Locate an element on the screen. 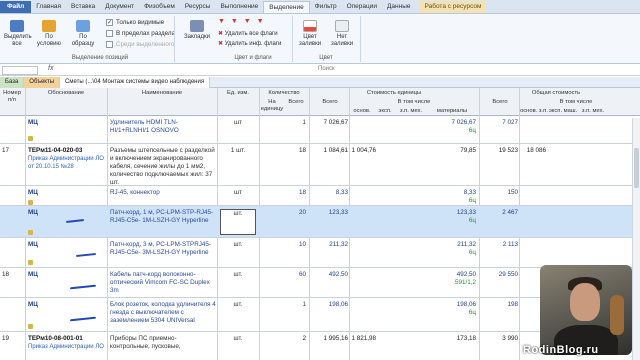 The image size is (640, 360). header-qty: Количество is located at coordinates (284, 93).